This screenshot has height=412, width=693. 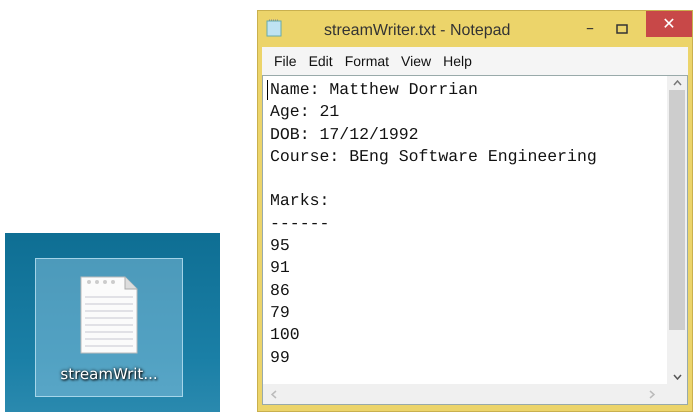 What do you see at coordinates (280, 313) in the screenshot?
I see `text-line: 79` at bounding box center [280, 313].